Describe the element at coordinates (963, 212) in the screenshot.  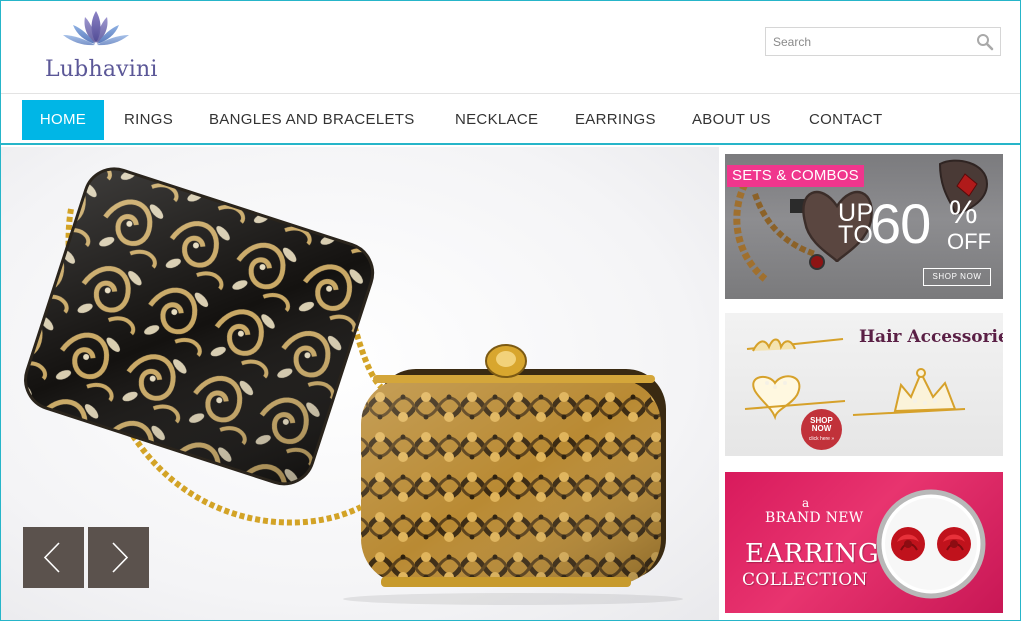
I see `promo-percent-sign: %` at that location.